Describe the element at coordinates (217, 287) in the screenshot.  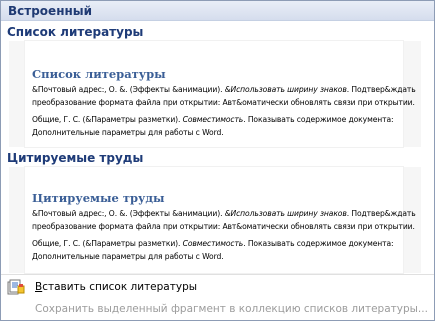
I see `insert-bibliography-button: Вставить список литературы` at that location.